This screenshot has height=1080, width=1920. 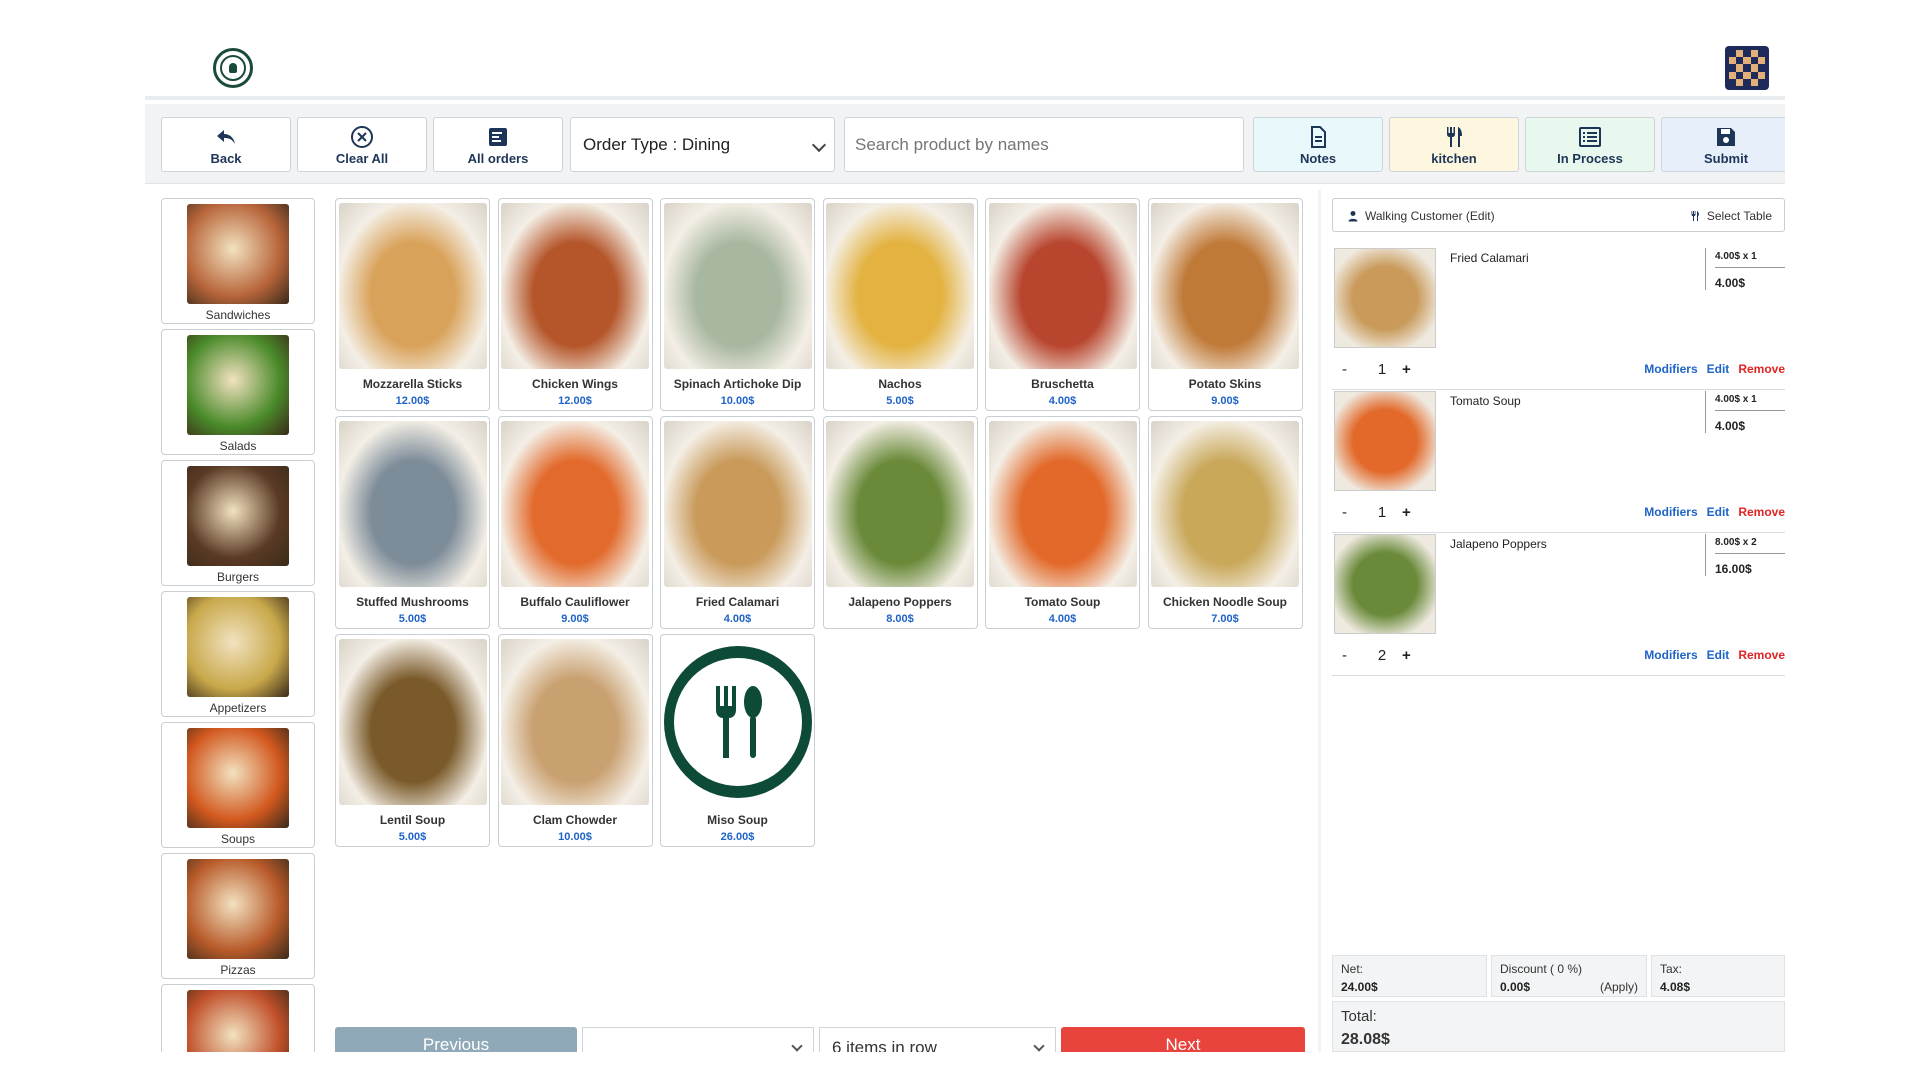 I want to click on plate-icon, so click(x=737, y=722).